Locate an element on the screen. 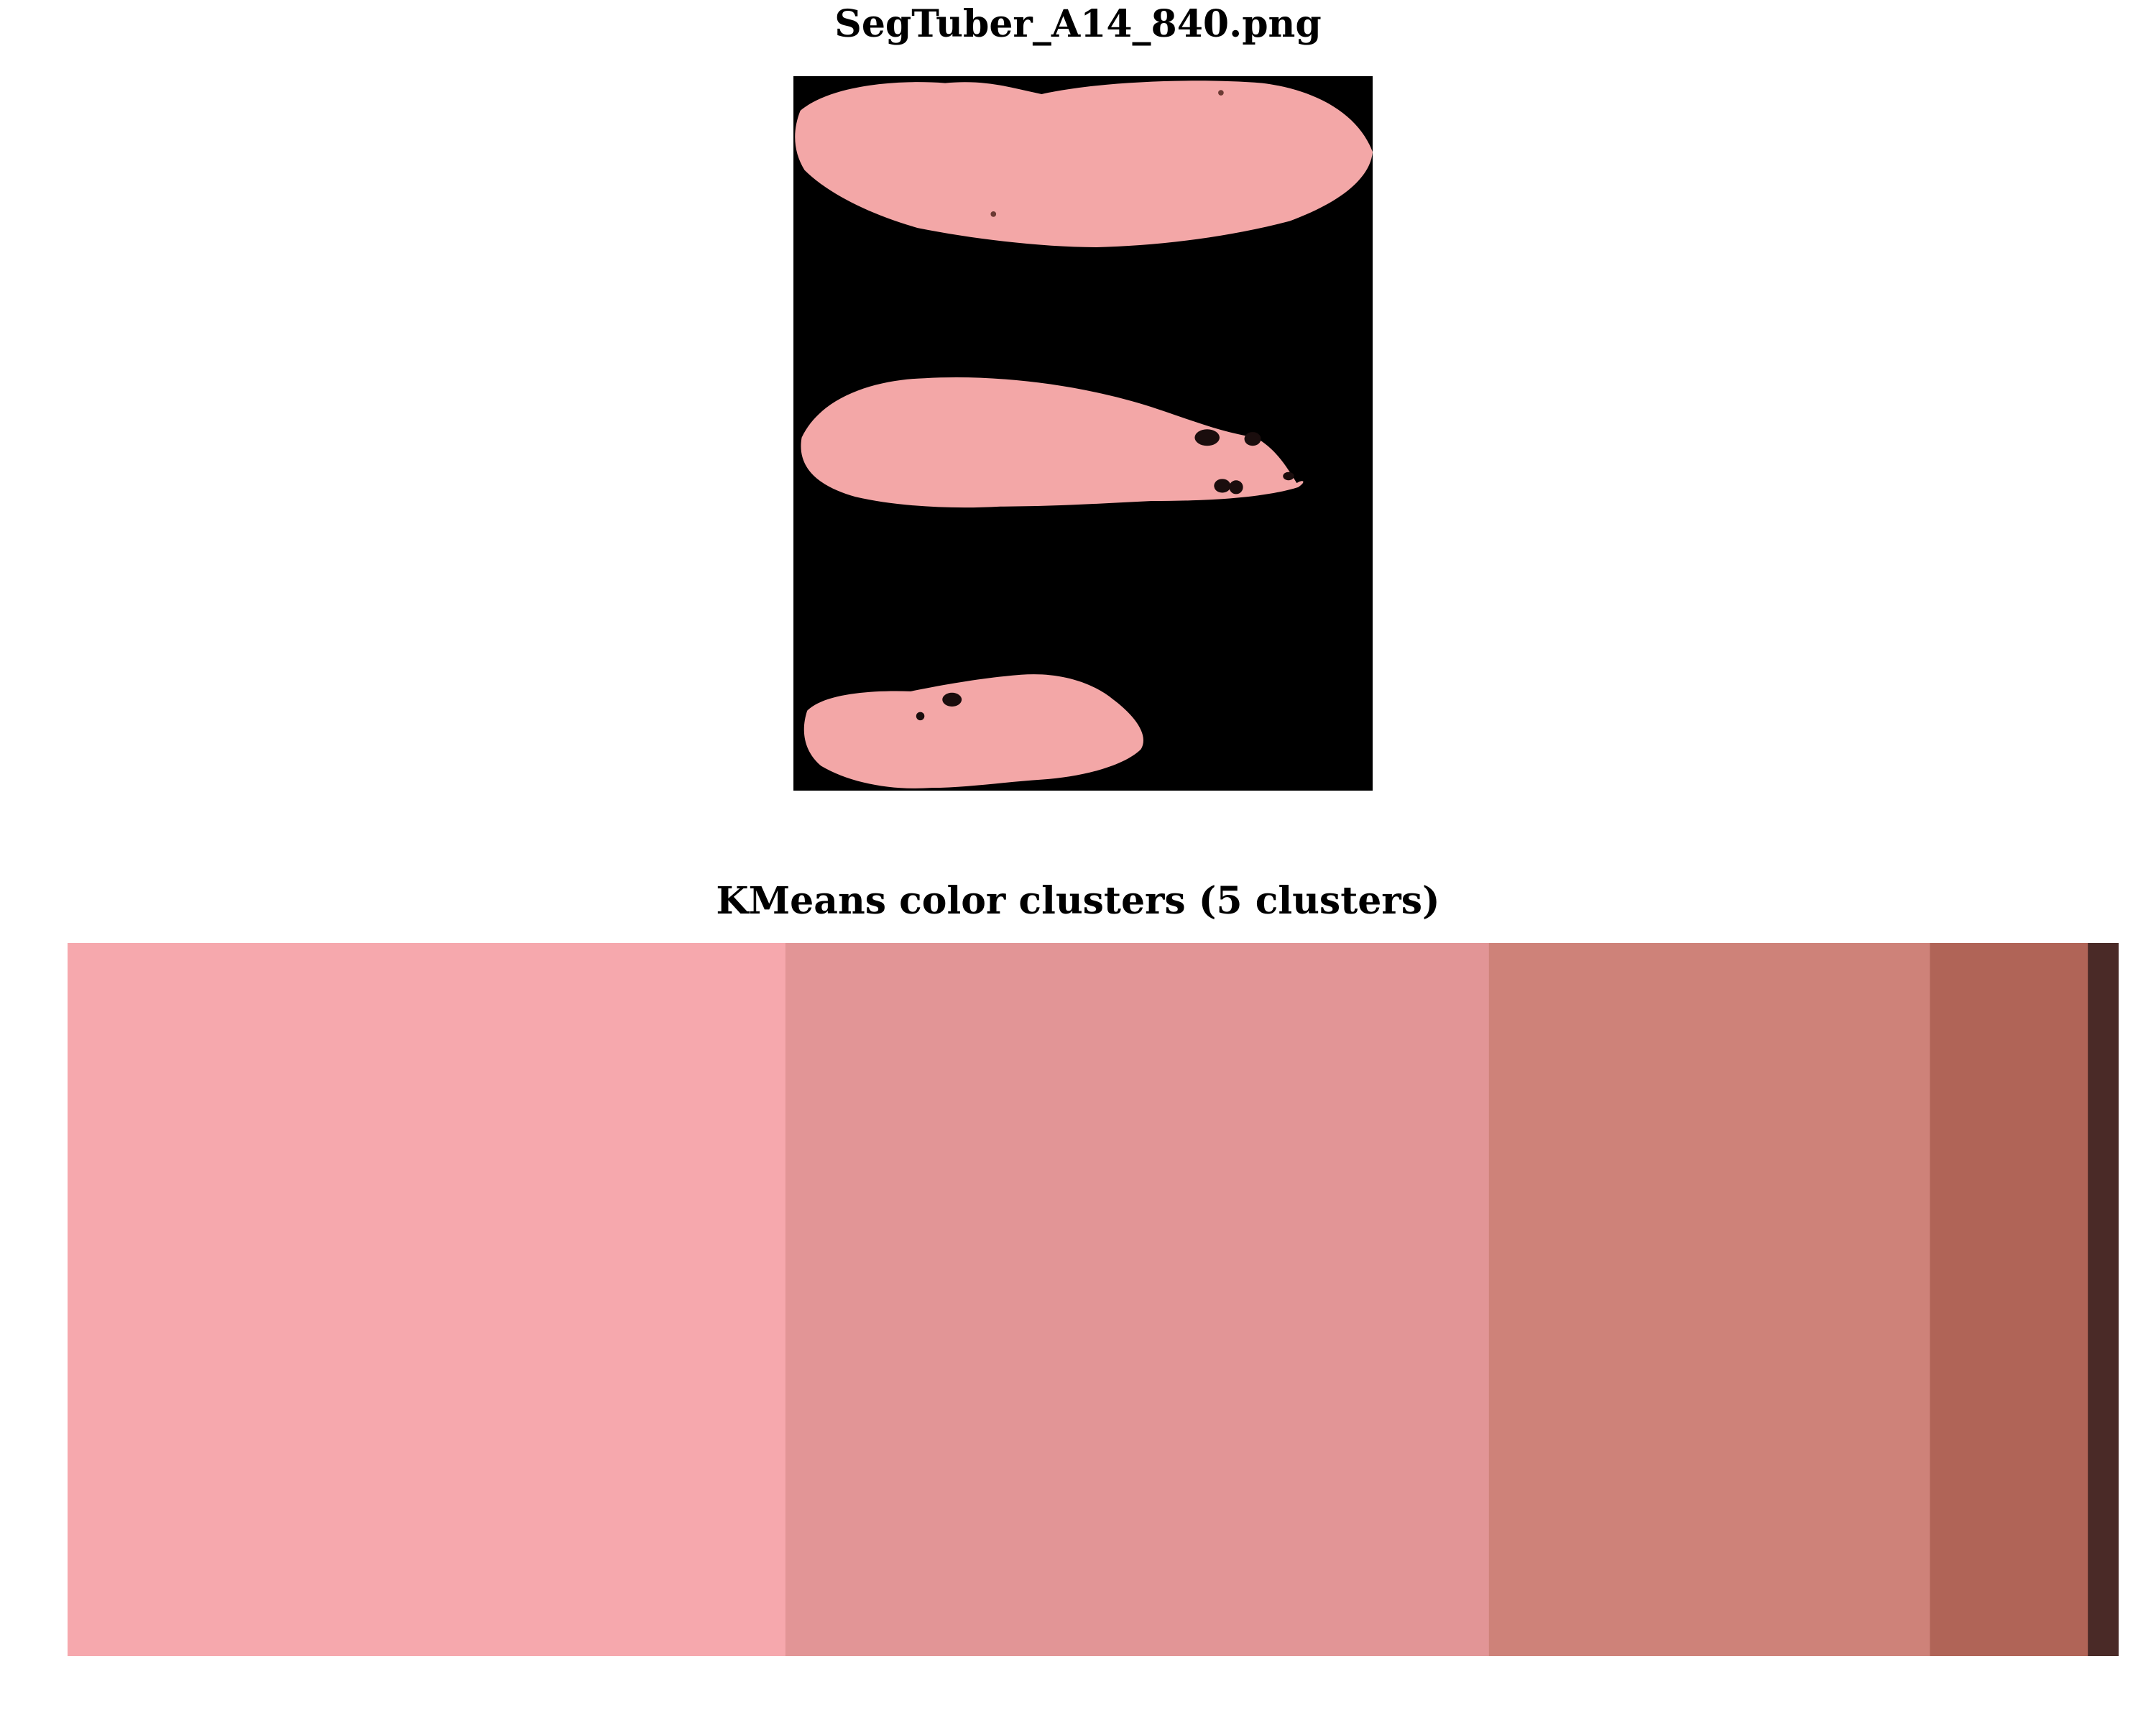 The width and height of the screenshot is (2156, 1725). chart-title: KMeans color clusters (5 clusters) is located at coordinates (1078, 901).